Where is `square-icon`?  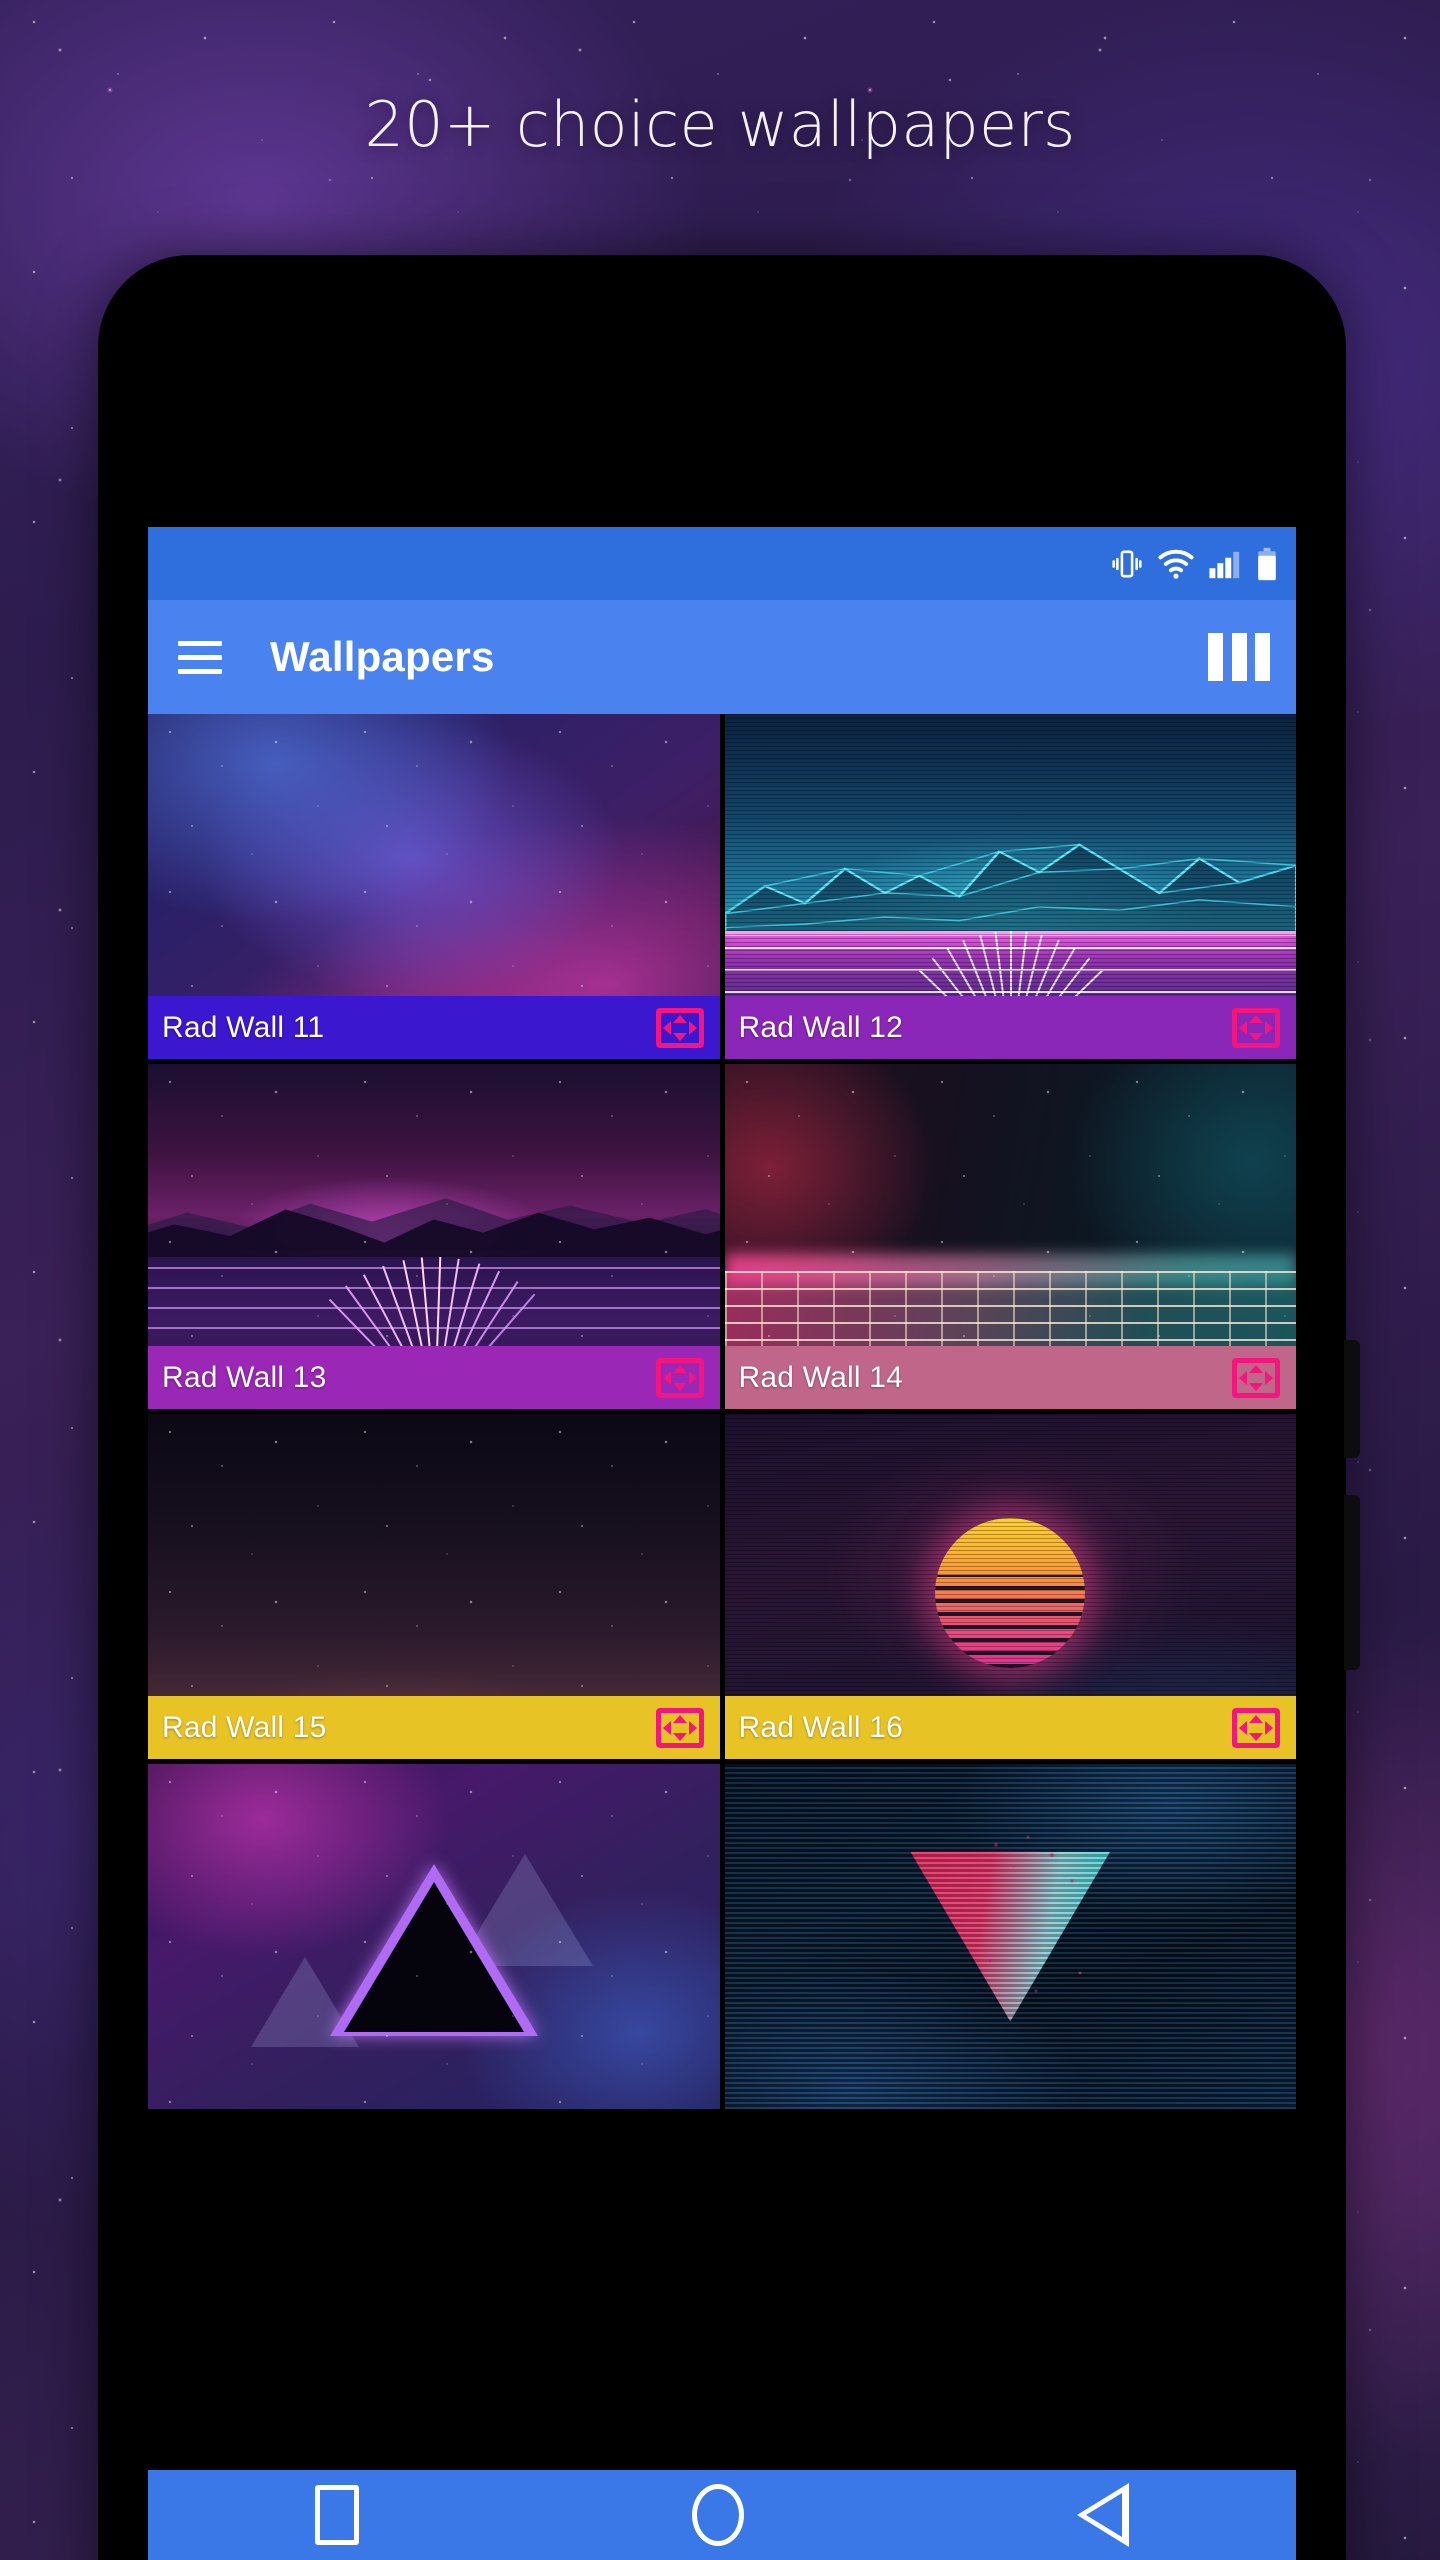 square-icon is located at coordinates (336, 2515).